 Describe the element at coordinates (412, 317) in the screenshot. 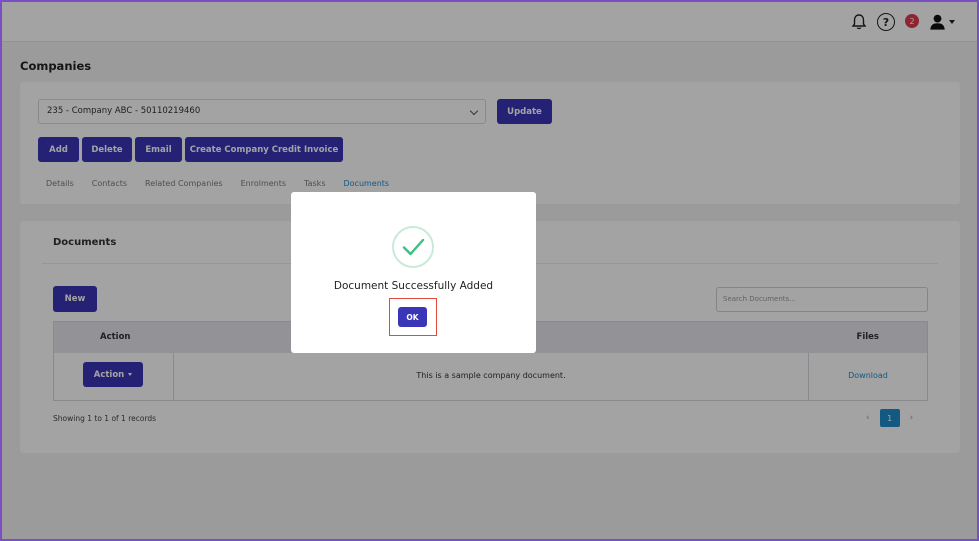

I see `ok-button: OK` at that location.